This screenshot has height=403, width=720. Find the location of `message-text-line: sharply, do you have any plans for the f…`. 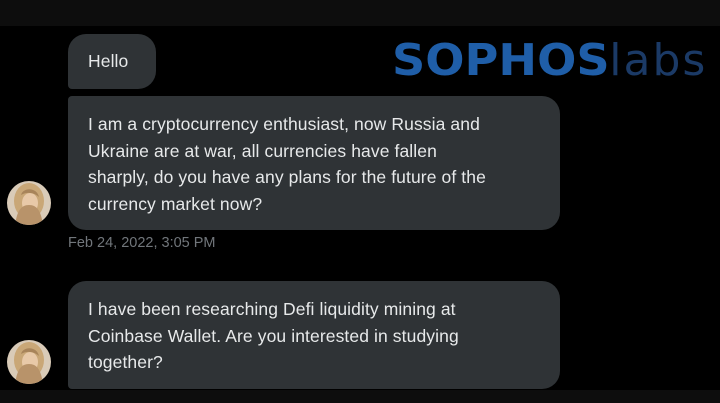

message-text-line: sharply, do you have any plans for the f… is located at coordinates (287, 177).